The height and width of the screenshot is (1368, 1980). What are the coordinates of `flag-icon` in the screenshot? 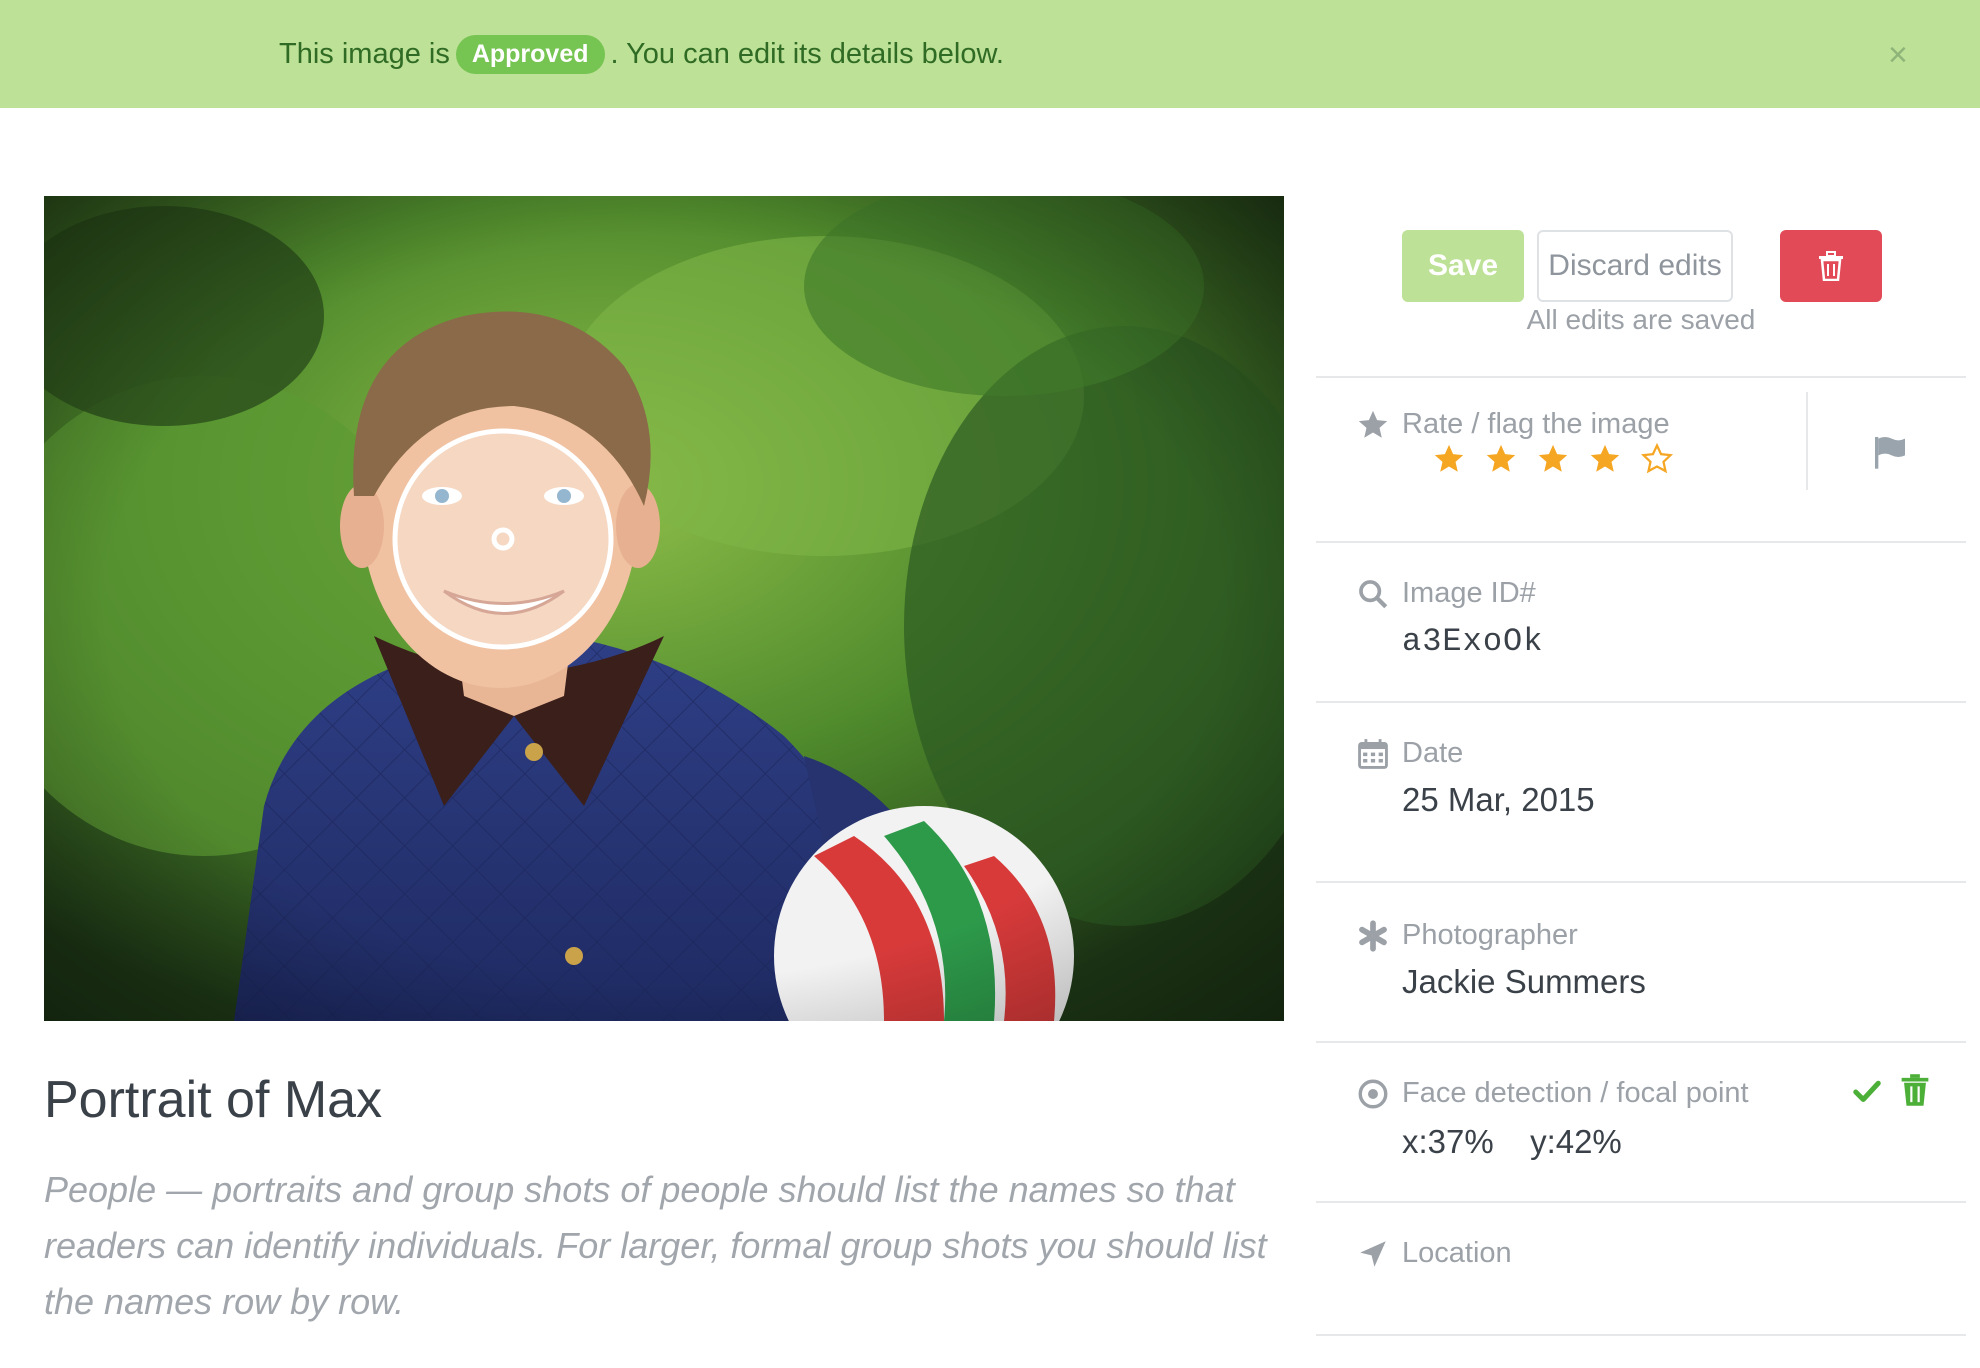 It's located at (1890, 452).